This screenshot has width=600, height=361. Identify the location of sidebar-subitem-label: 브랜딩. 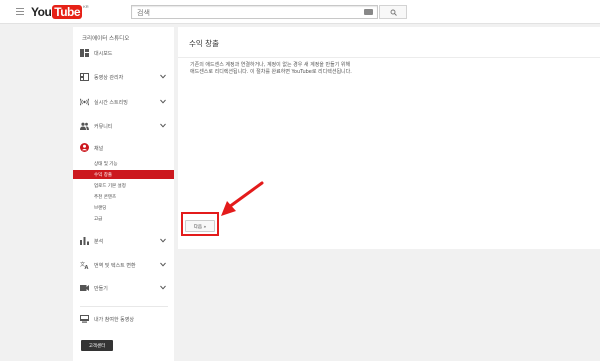
(100, 208).